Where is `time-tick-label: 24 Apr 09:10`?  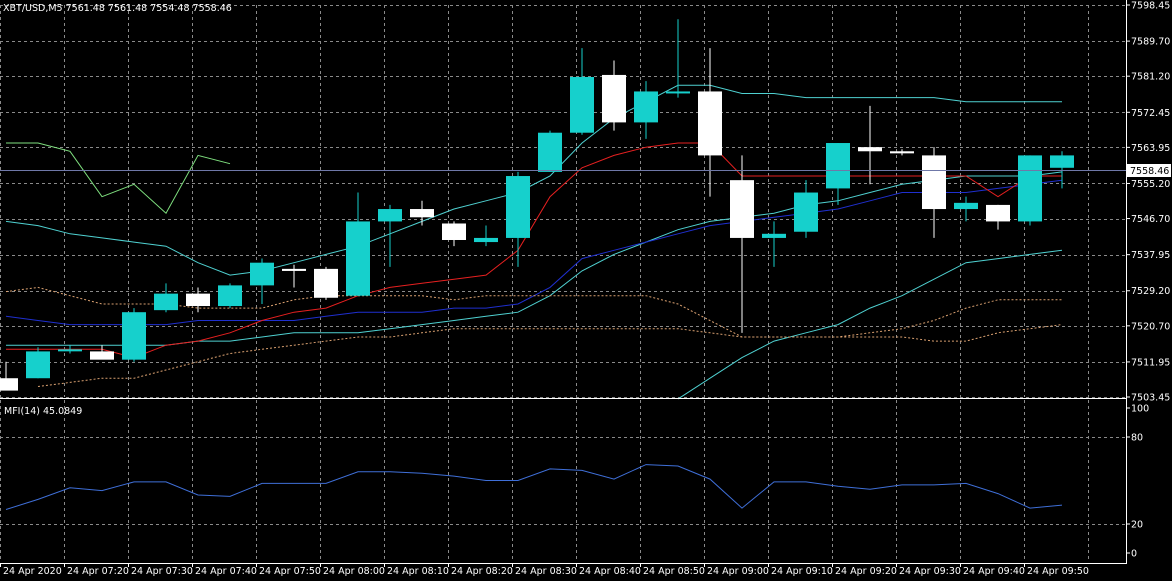
time-tick-label: 24 Apr 09:10 is located at coordinates (802, 571).